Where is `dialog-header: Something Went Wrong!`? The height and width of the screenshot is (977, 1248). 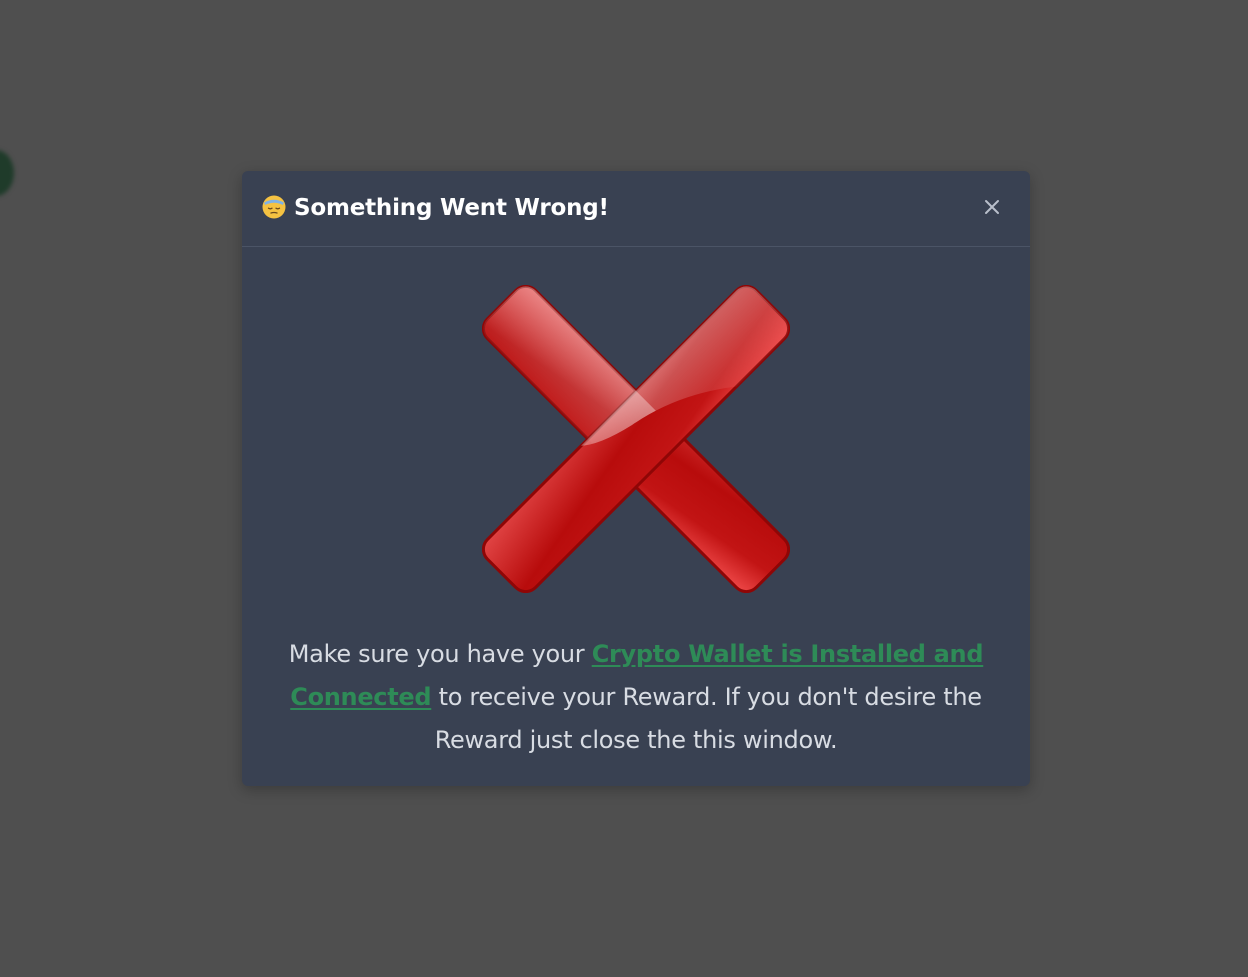 dialog-header: Something Went Wrong! is located at coordinates (636, 209).